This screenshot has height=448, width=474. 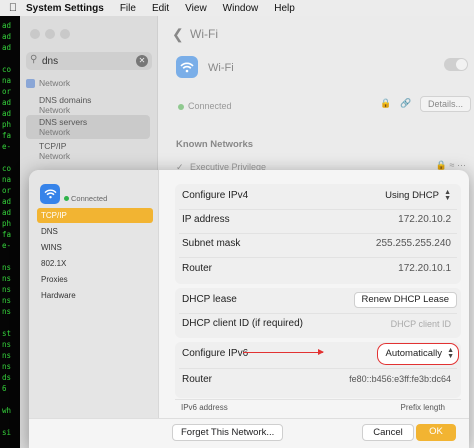 What do you see at coordinates (414, 353) in the screenshot?
I see `configure-ipv6-value: Automatically` at bounding box center [414, 353].